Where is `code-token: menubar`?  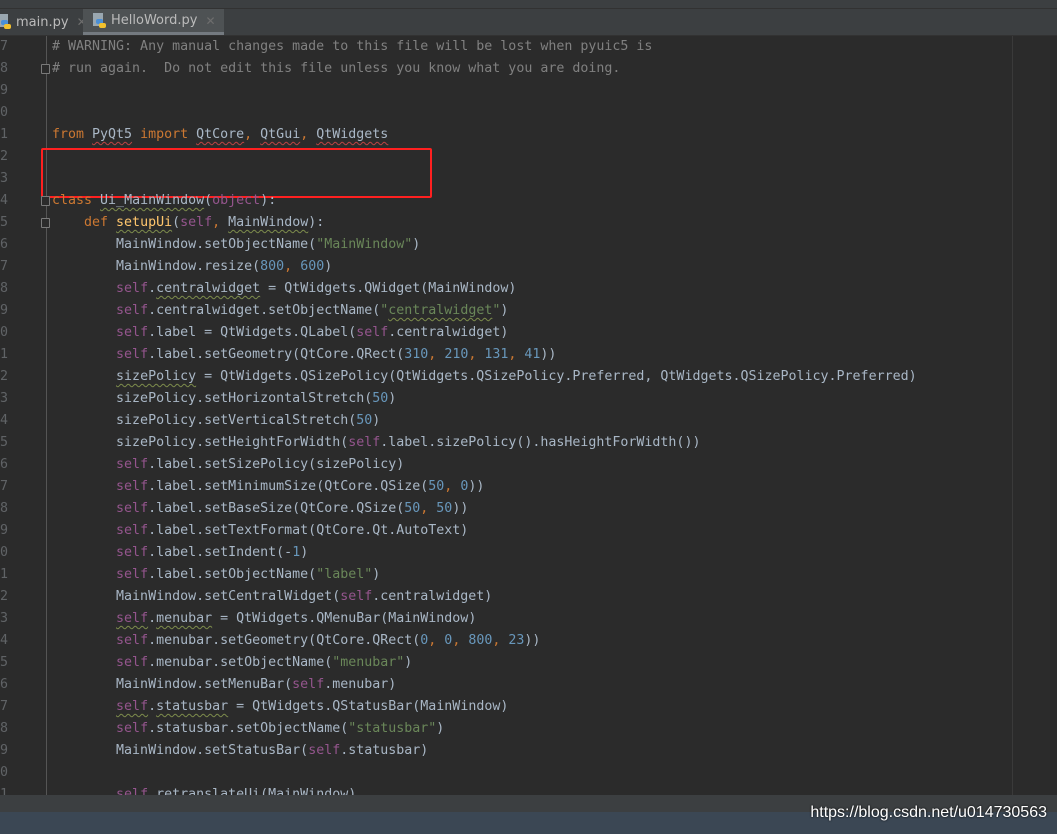
code-token: menubar is located at coordinates (184, 618).